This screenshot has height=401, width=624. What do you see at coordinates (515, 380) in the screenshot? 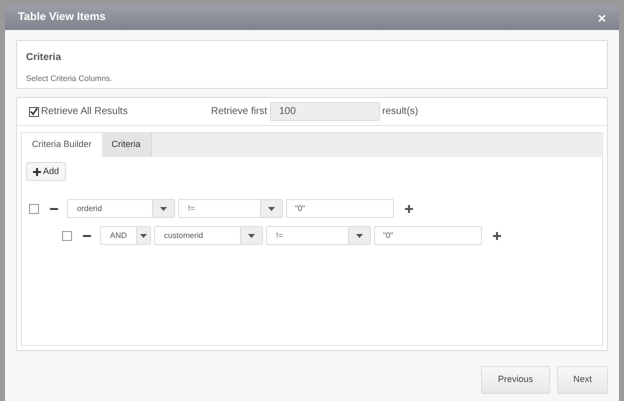
I see `previous-button: Previous` at bounding box center [515, 380].